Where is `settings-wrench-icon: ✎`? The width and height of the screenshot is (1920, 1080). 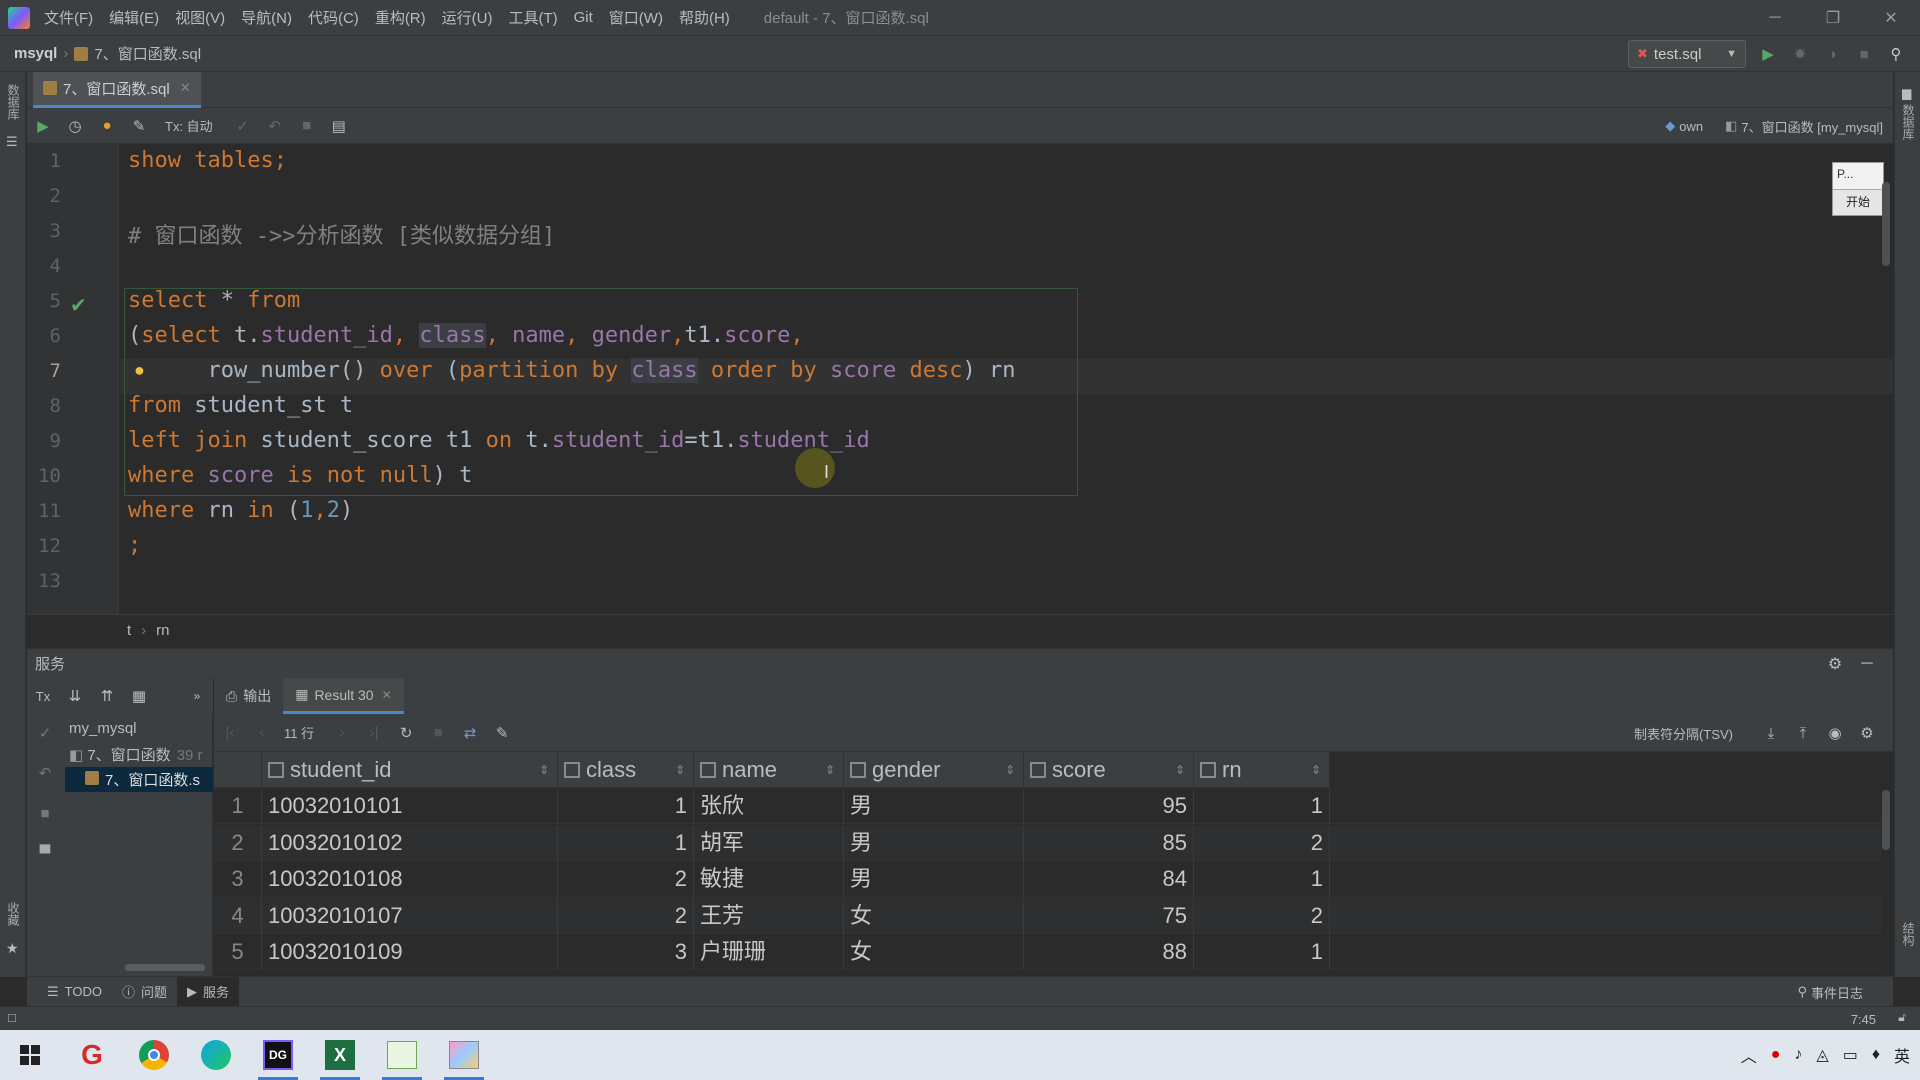
settings-wrench-icon: ✎ is located at coordinates (139, 126).